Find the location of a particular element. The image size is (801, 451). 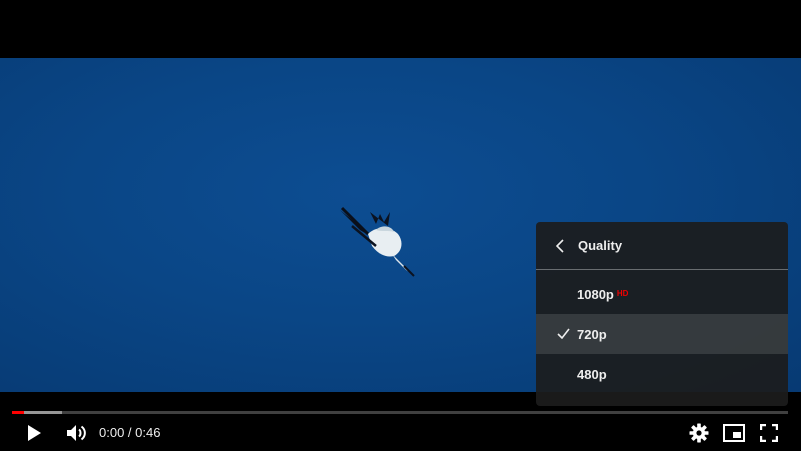

quality-option-label: 480p is located at coordinates (592, 374).